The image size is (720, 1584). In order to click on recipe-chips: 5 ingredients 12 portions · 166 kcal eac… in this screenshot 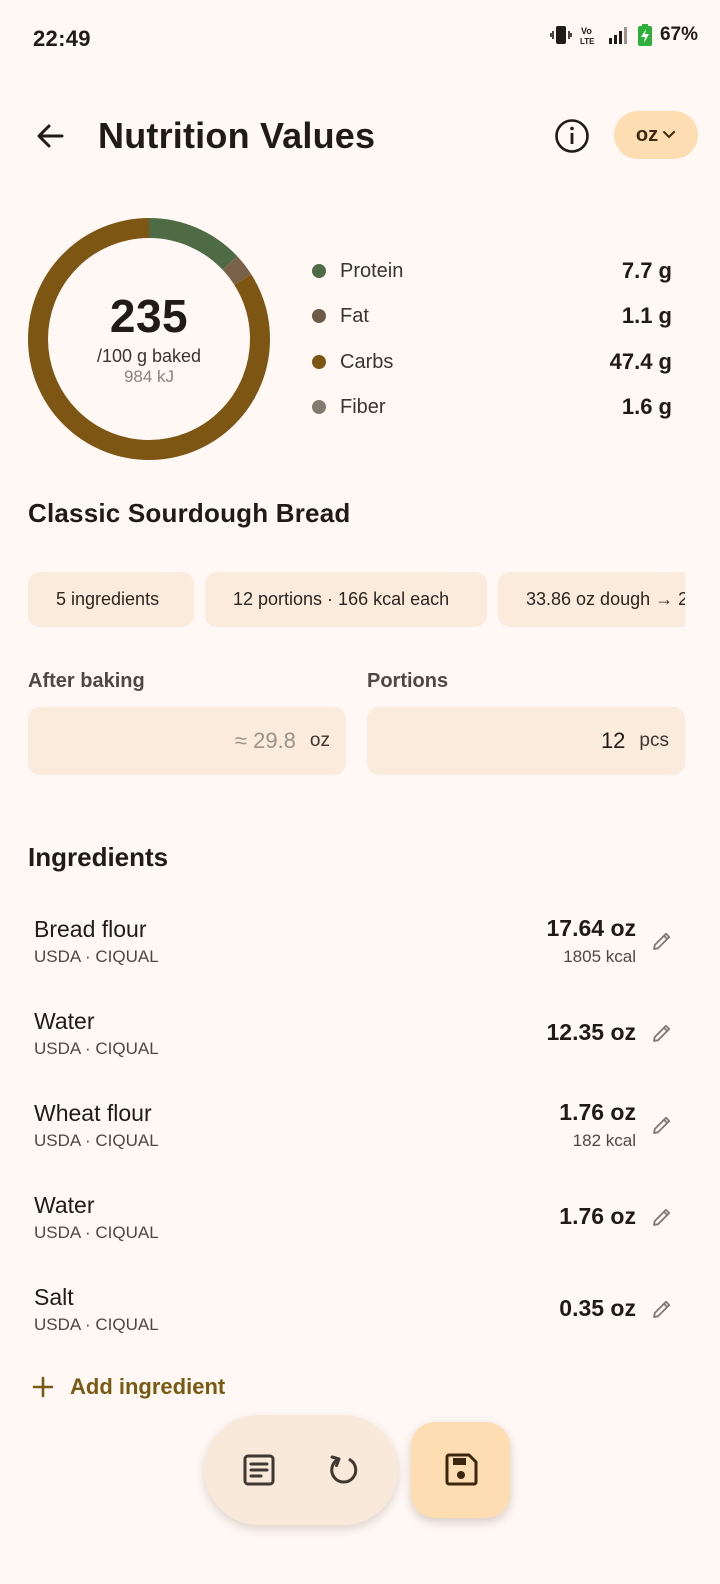, I will do `click(356, 600)`.